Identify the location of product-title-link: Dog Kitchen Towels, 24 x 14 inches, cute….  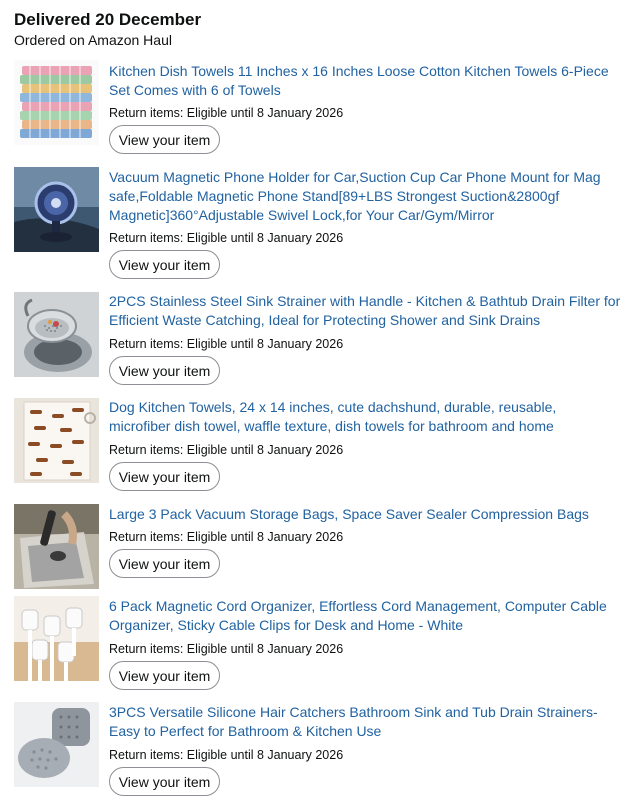
(365, 417).